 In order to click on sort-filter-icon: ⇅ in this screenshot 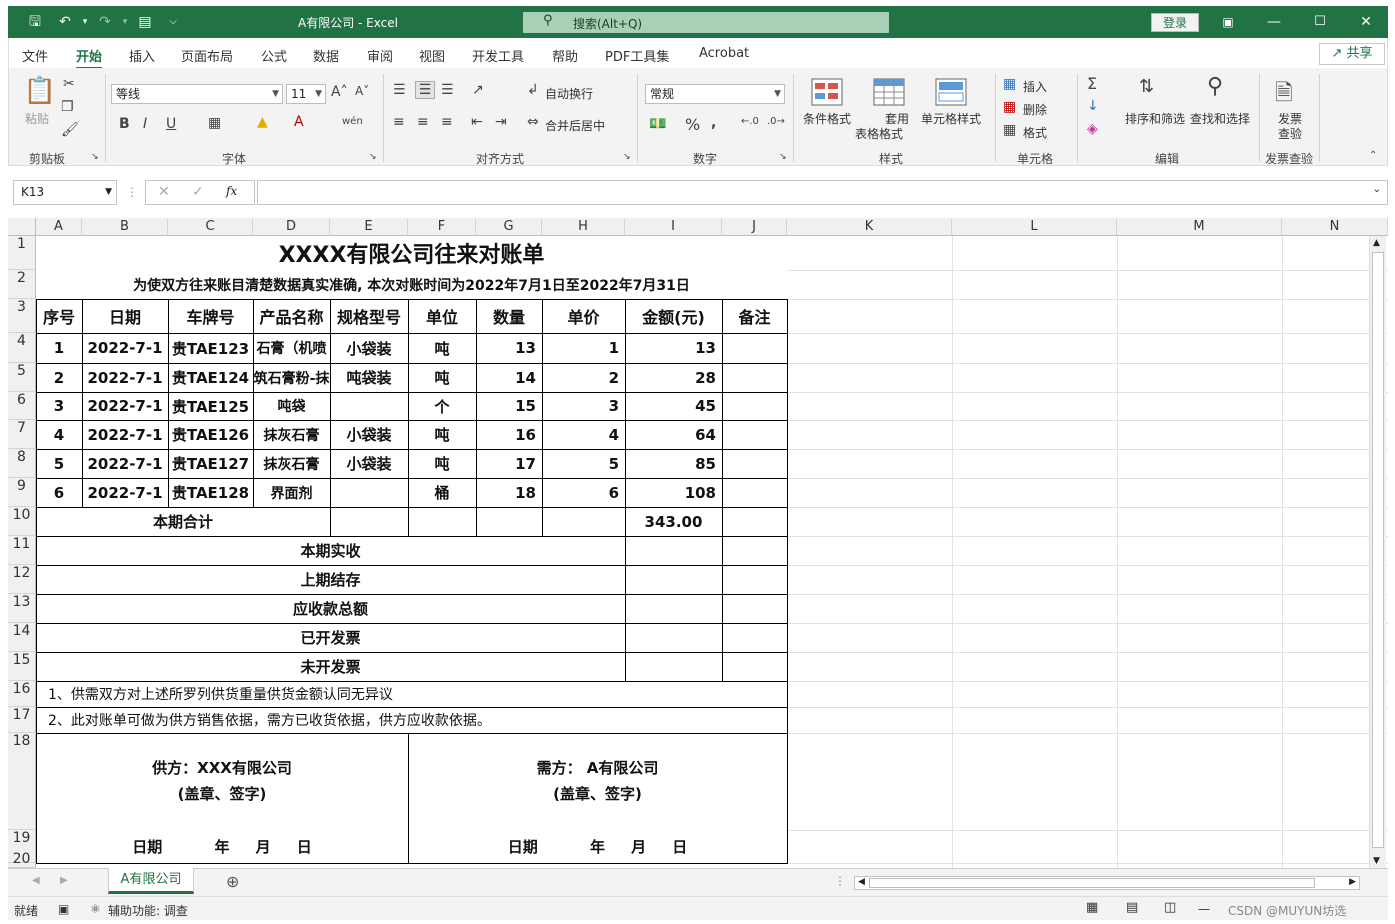, I will do `click(1146, 86)`.